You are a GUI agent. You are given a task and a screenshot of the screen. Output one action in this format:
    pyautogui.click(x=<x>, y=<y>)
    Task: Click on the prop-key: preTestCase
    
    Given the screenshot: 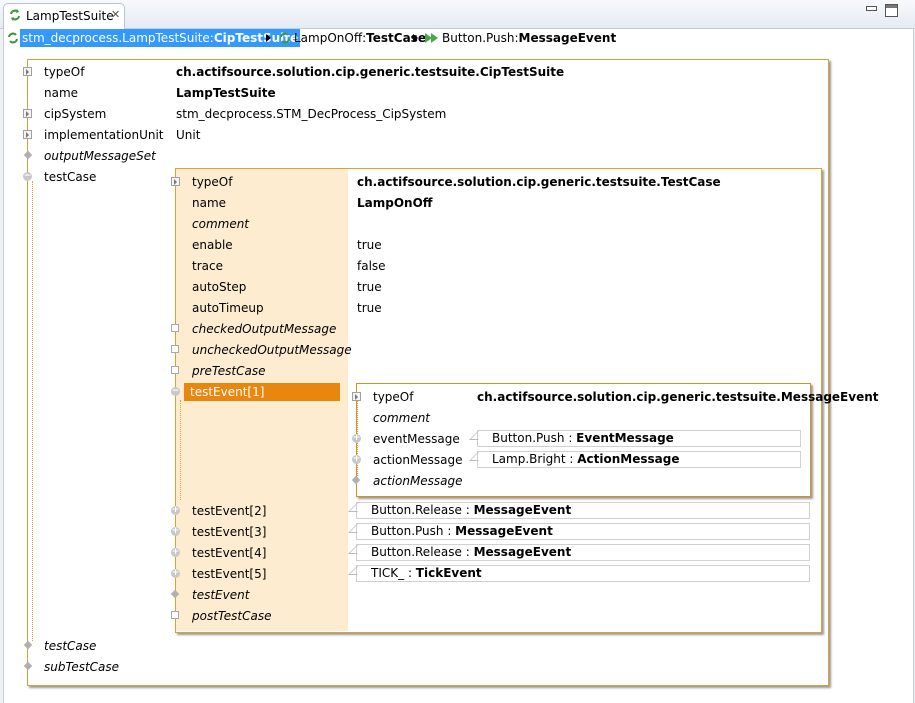 What is the action you would take?
    pyautogui.click(x=229, y=371)
    